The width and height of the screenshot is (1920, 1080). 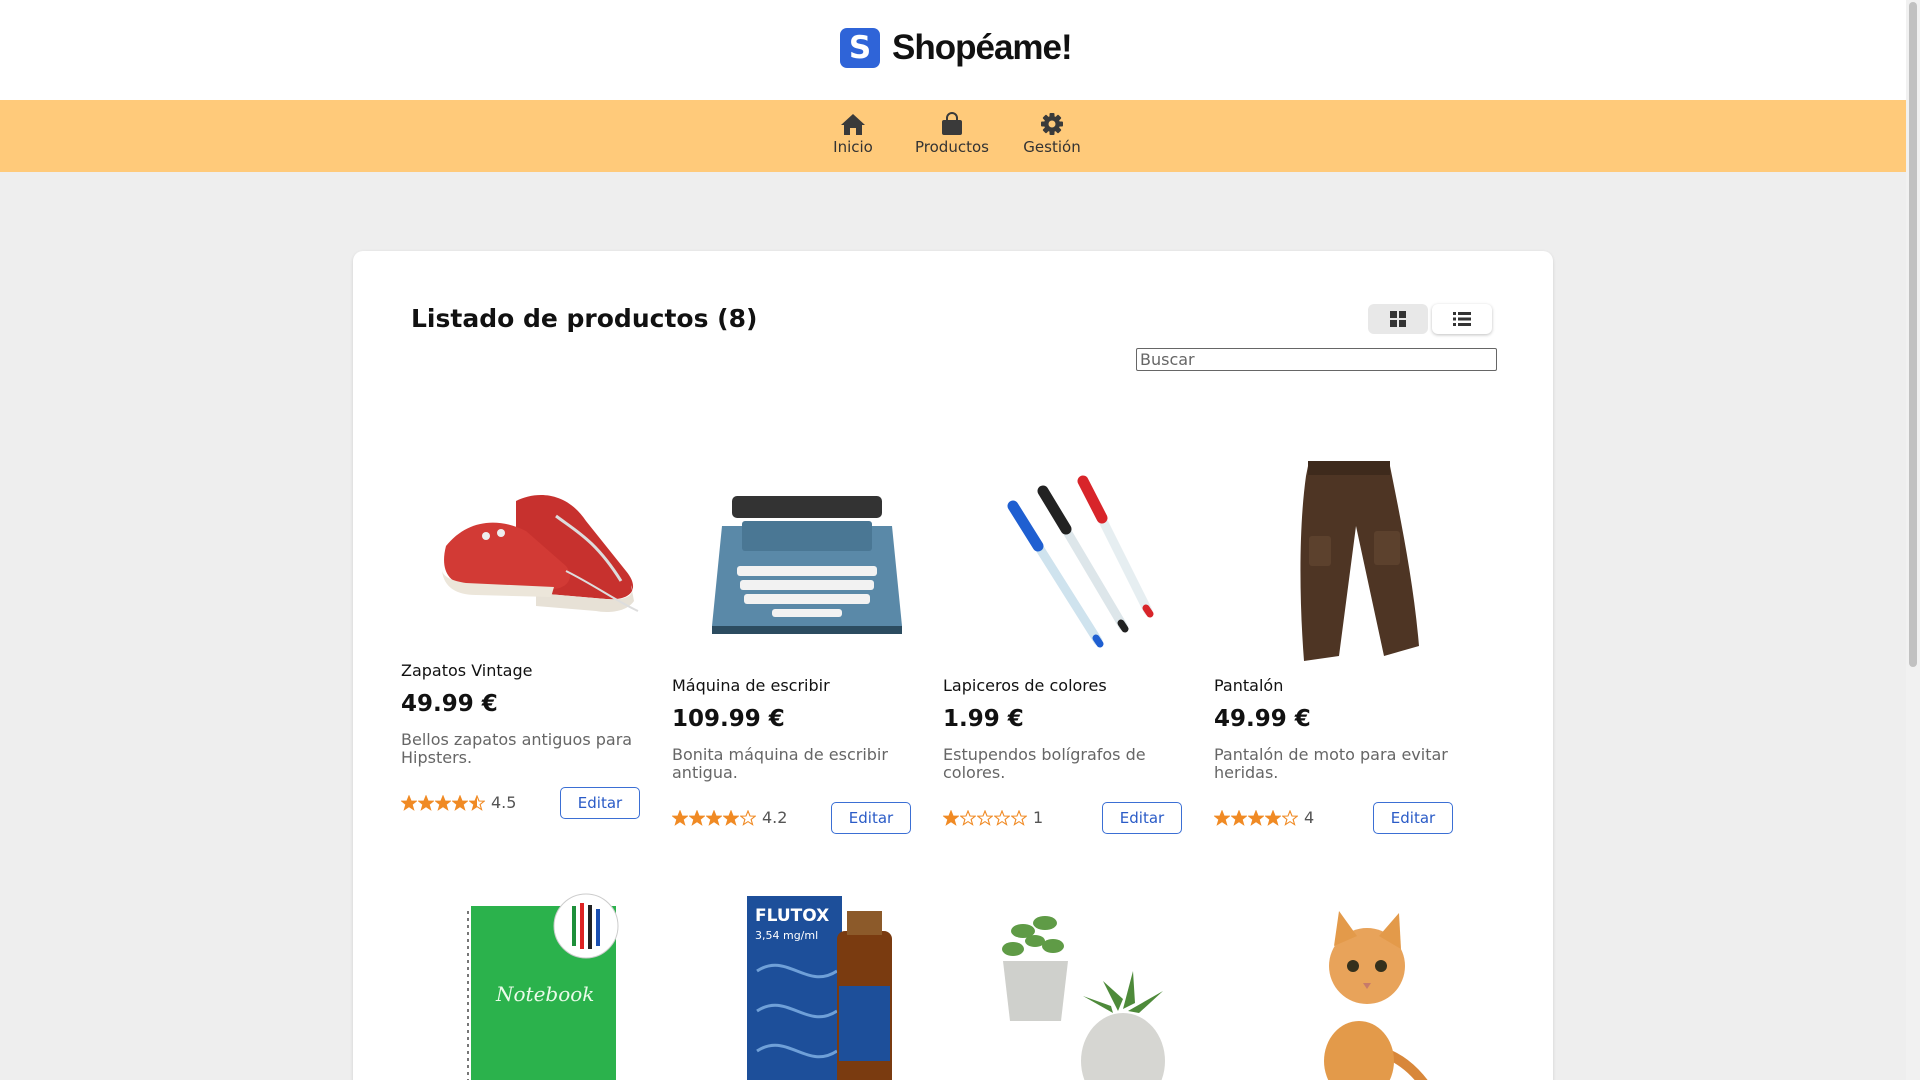 What do you see at coordinates (983, 719) in the screenshot?
I see `product-price: 1.99 €` at bounding box center [983, 719].